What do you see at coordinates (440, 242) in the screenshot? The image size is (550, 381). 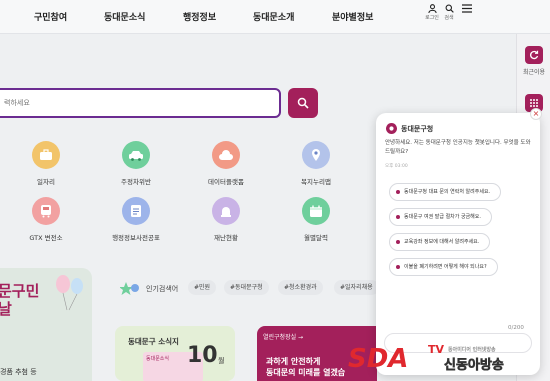 I see `chatbot-suggestion: 교육강좌 정보에 대해서 알려주세요.` at bounding box center [440, 242].